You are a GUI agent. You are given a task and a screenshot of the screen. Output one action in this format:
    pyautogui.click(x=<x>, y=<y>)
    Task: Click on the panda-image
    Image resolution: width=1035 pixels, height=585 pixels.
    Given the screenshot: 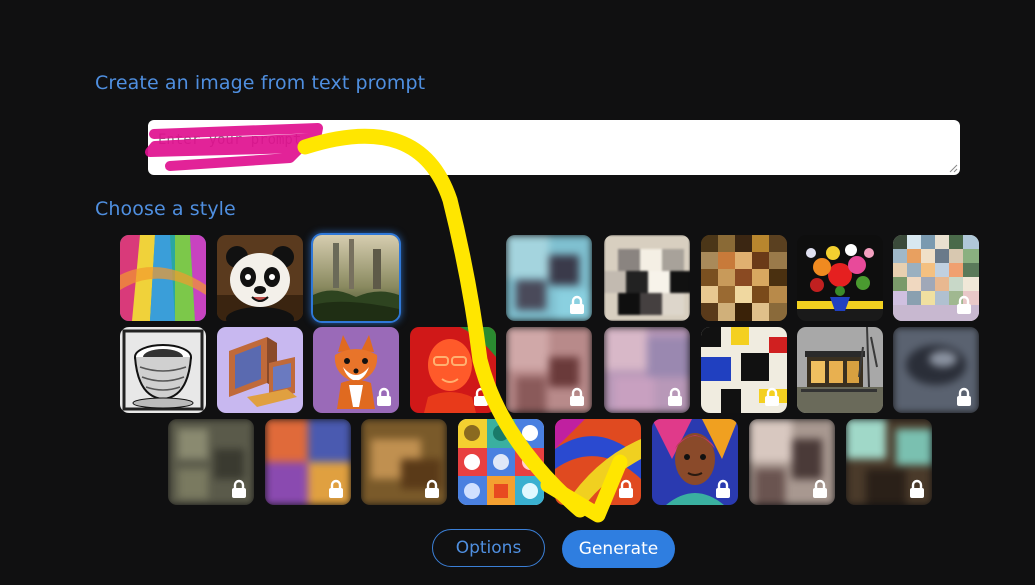 What is the action you would take?
    pyautogui.click(x=260, y=278)
    